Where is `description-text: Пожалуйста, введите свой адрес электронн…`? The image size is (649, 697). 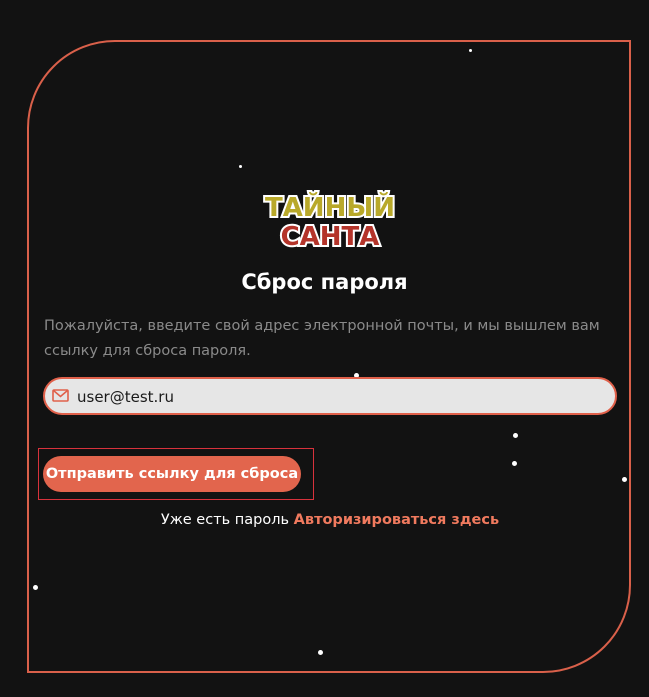
description-text: Пожалуйста, введите свой адрес электронн… is located at coordinates (322, 338).